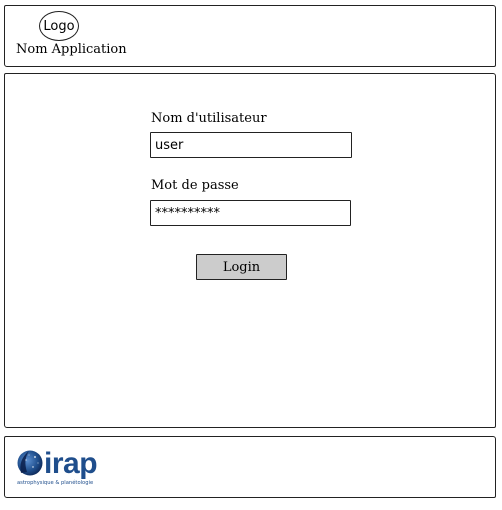 The image size is (502, 510). I want to click on app-logo-placeholder: Logo, so click(59, 26).